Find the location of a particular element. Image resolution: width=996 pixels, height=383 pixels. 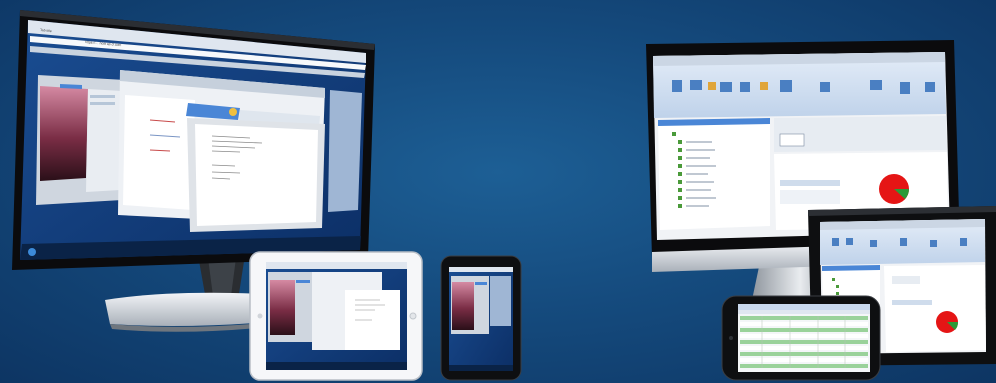

home-button is located at coordinates (413, 316).